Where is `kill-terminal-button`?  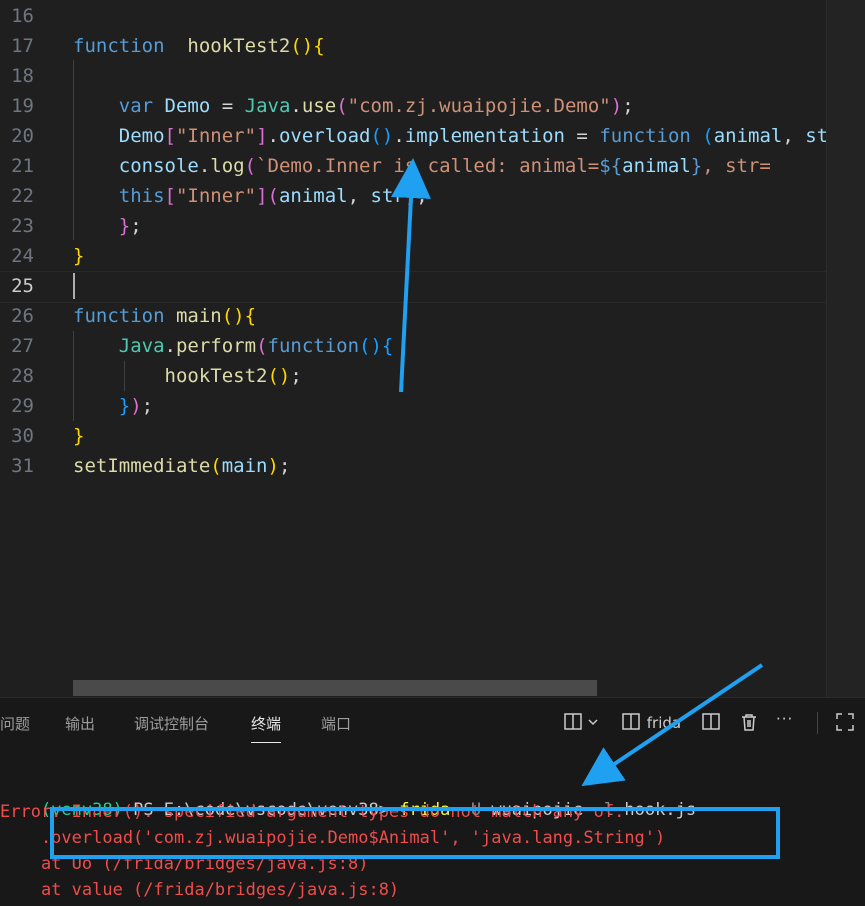
kill-terminal-button is located at coordinates (749, 724).